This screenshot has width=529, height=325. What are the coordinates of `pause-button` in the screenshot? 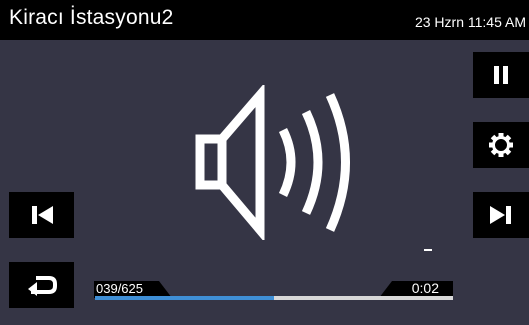 It's located at (501, 75).